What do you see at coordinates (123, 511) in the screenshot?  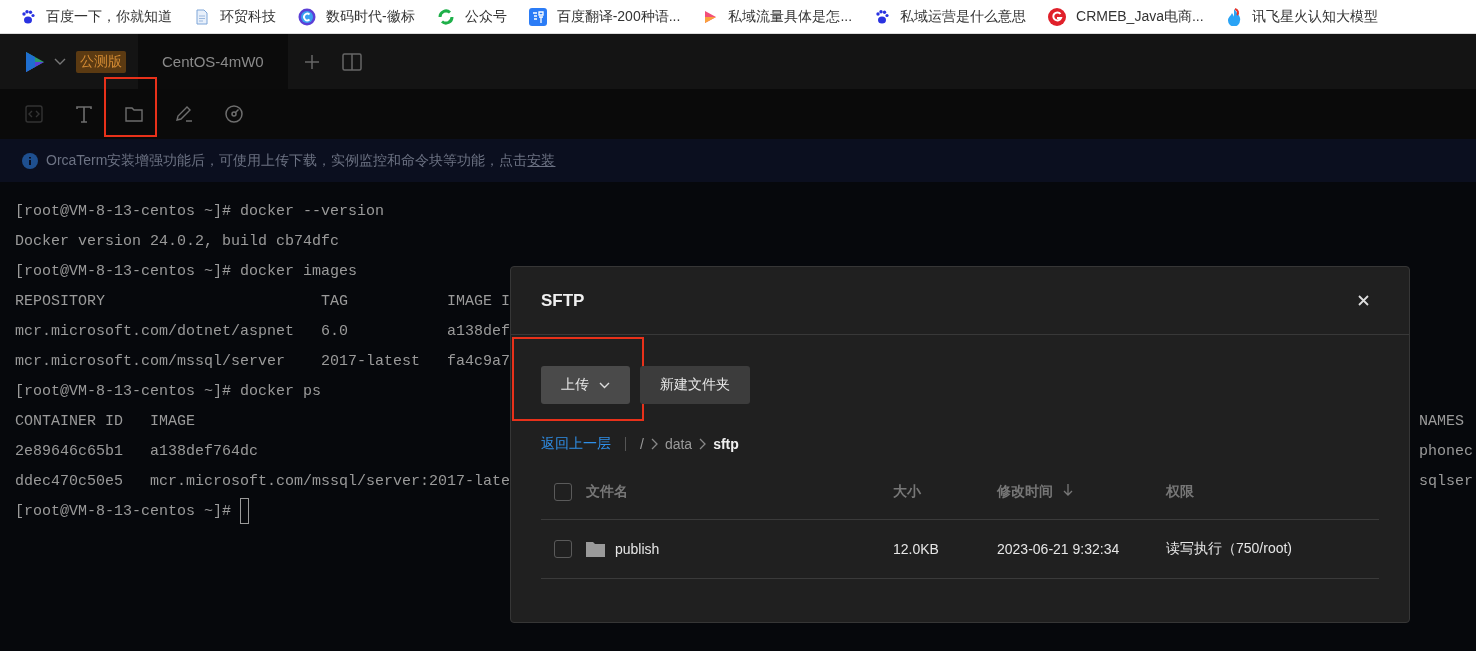 I see `terminal-line: [root@VM-8-13-centos ~]#` at bounding box center [123, 511].